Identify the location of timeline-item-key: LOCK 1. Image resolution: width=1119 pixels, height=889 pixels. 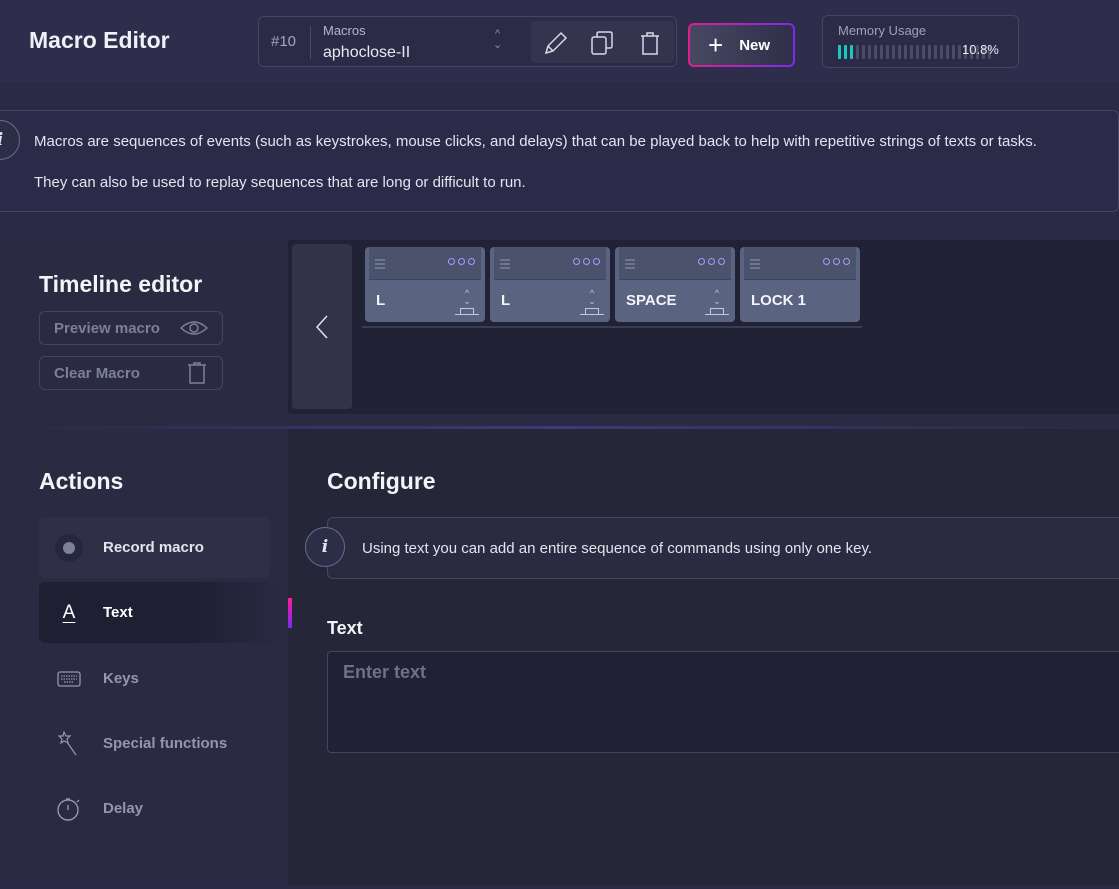
(779, 300).